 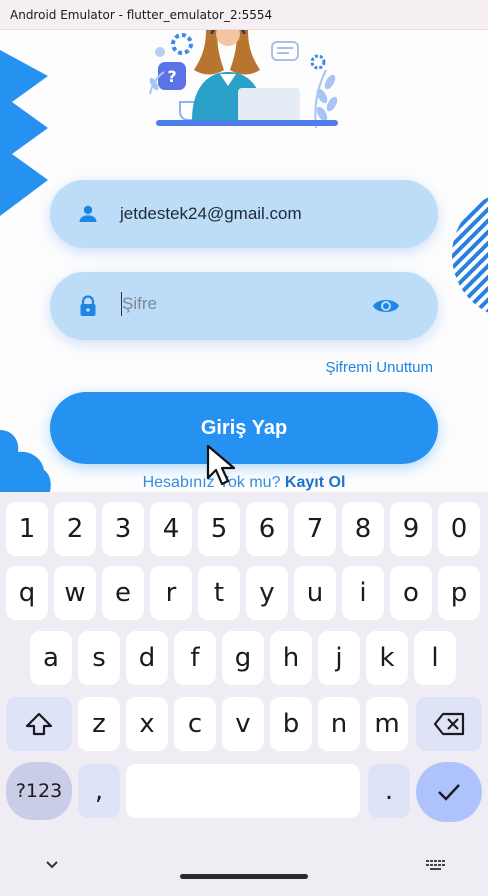 I want to click on backspace-icon, so click(x=449, y=724).